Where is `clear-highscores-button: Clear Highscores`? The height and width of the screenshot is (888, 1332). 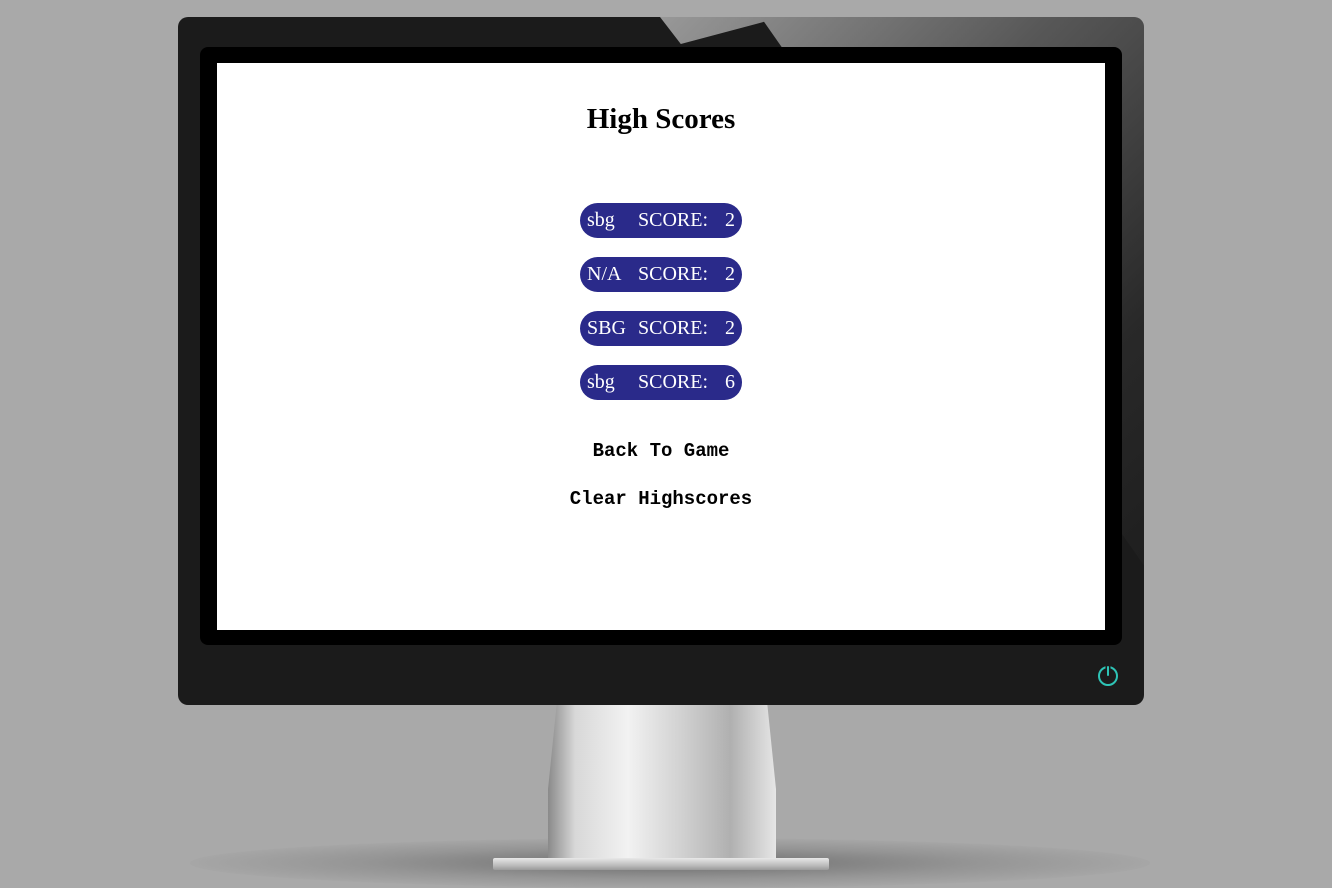
clear-highscores-button: Clear Highscores is located at coordinates (661, 499).